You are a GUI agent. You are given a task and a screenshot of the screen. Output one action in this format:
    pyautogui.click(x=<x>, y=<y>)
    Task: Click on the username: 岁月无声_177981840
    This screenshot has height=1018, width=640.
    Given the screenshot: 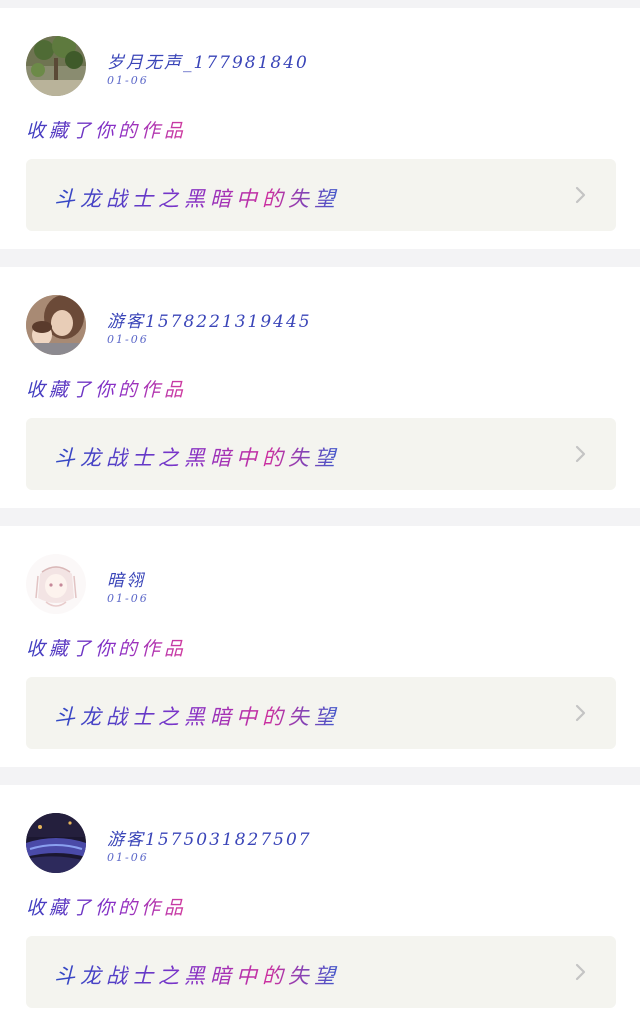 What is the action you would take?
    pyautogui.click(x=208, y=60)
    